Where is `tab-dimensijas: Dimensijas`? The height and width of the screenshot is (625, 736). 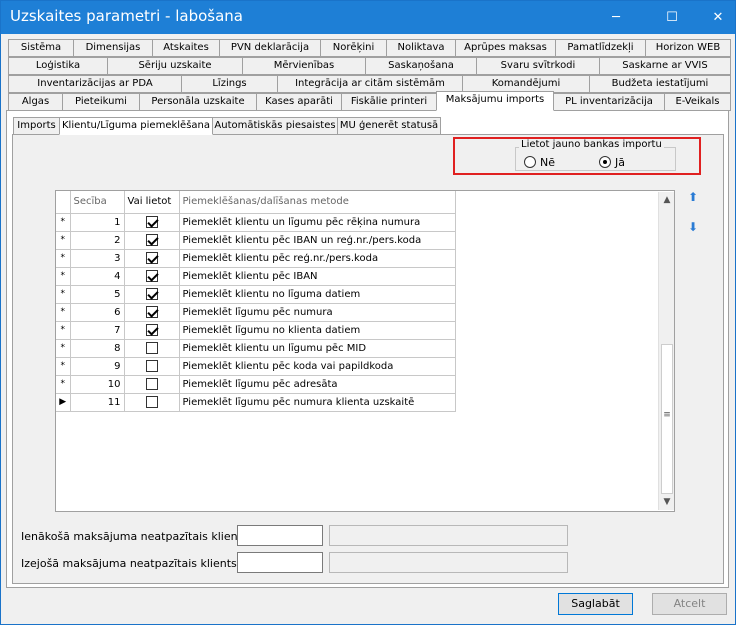
tab-dimensijas: Dimensijas is located at coordinates (113, 48).